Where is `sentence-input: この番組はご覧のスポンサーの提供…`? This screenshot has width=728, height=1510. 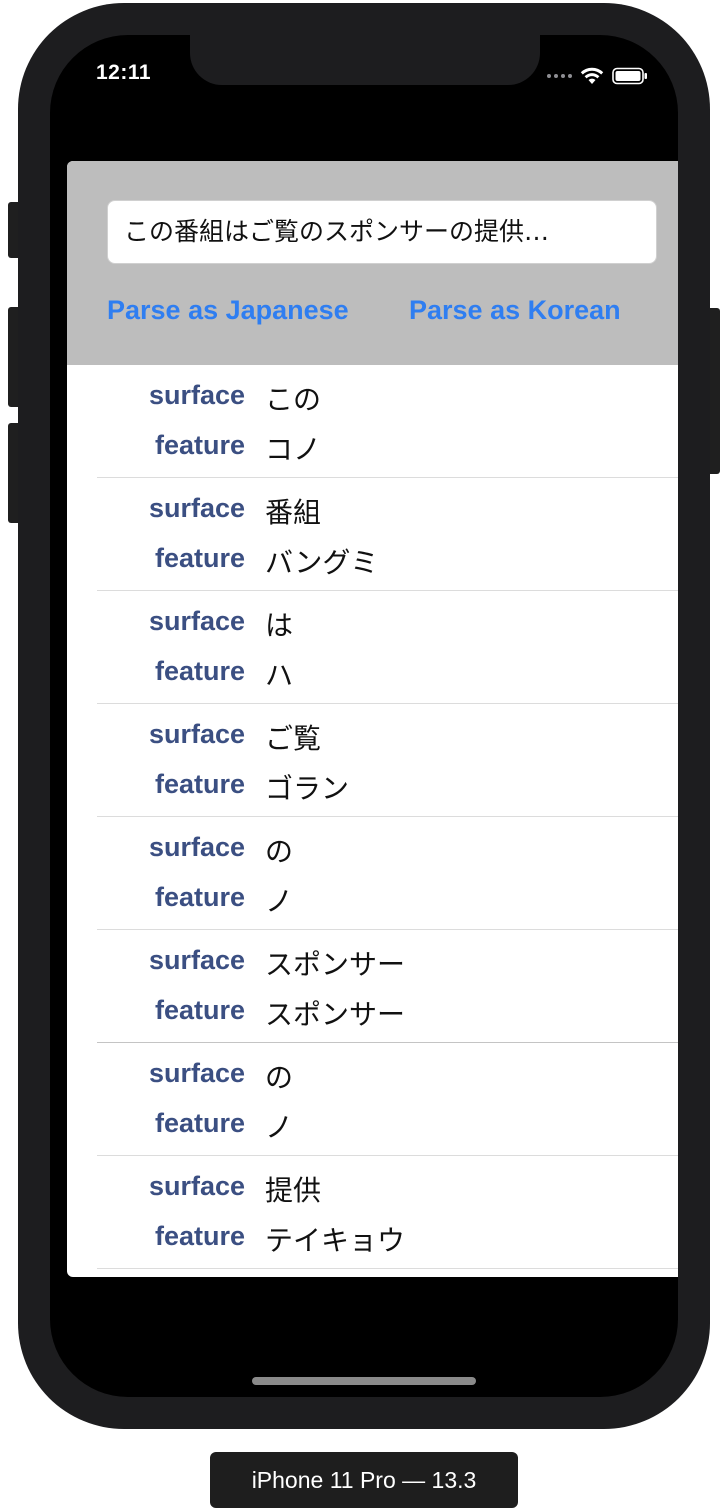 sentence-input: この番組はご覧のスポンサーの提供… is located at coordinates (382, 232).